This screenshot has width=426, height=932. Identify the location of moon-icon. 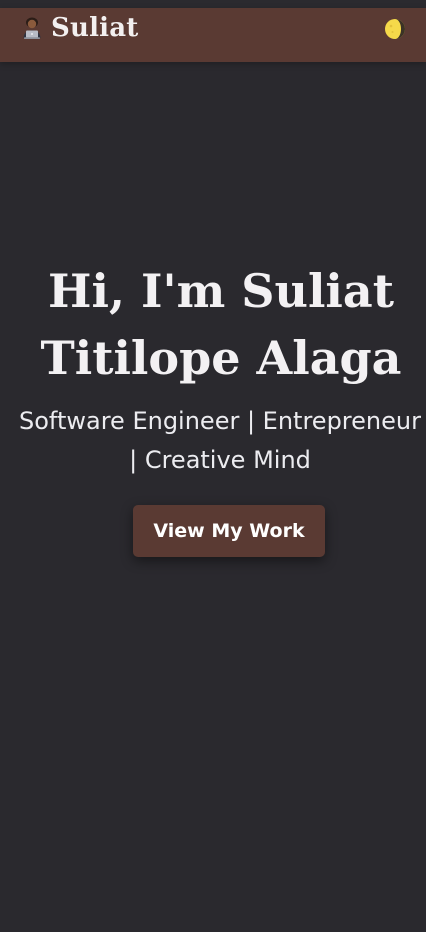
(395, 29).